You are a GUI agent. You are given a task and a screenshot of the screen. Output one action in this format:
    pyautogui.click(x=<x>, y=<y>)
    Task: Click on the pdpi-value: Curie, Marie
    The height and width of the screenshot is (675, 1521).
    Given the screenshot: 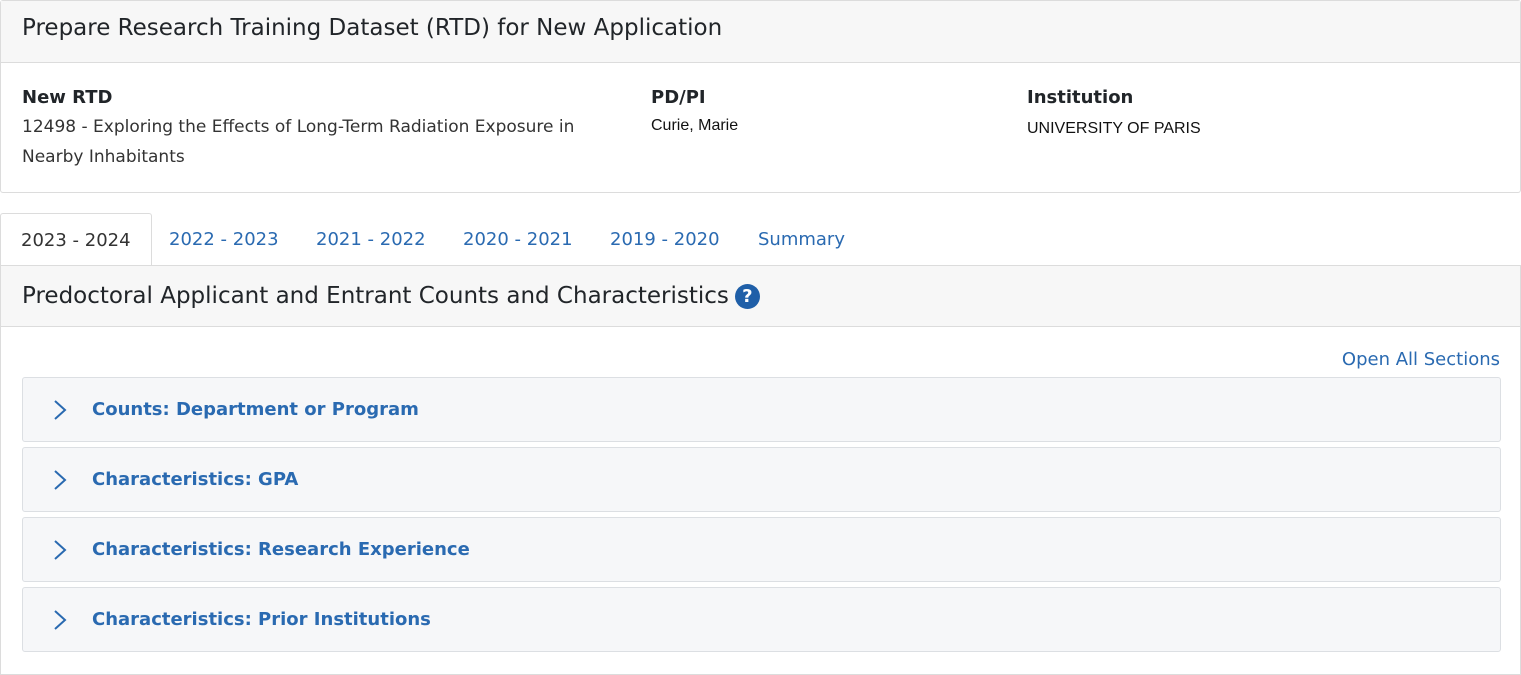 What is the action you would take?
    pyautogui.click(x=695, y=125)
    